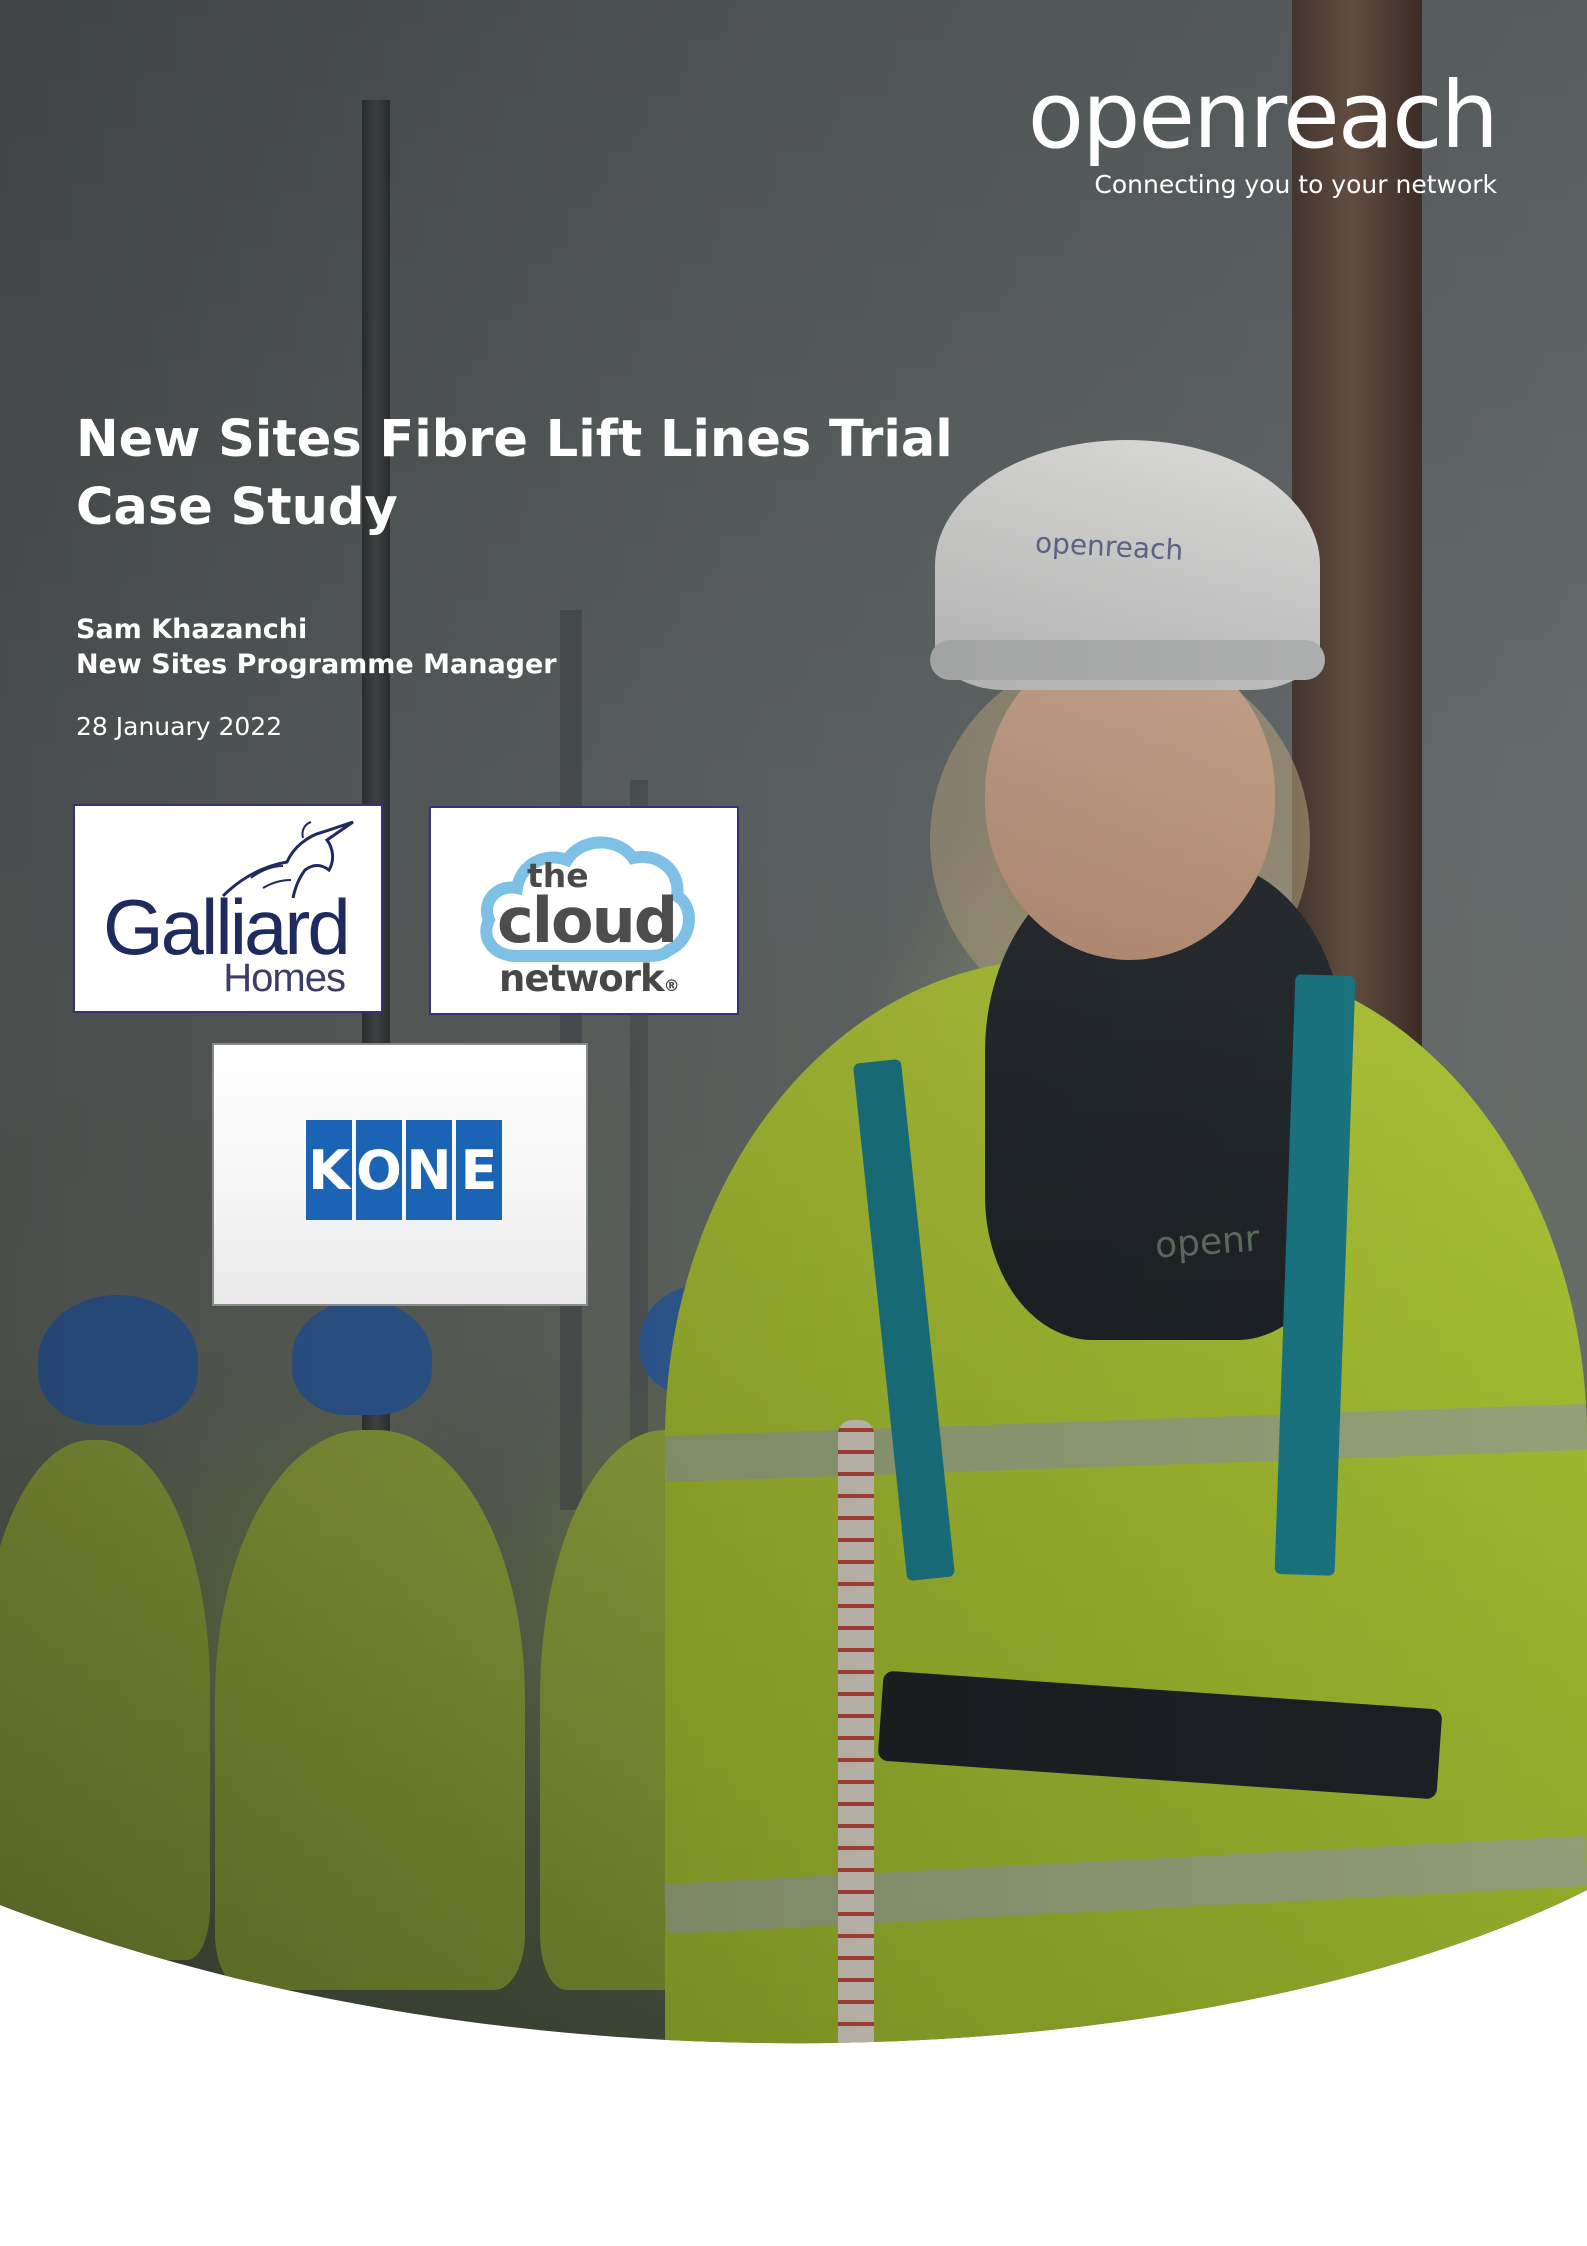  What do you see at coordinates (404, 1170) in the screenshot?
I see `kone-wordmark: K O N E` at bounding box center [404, 1170].